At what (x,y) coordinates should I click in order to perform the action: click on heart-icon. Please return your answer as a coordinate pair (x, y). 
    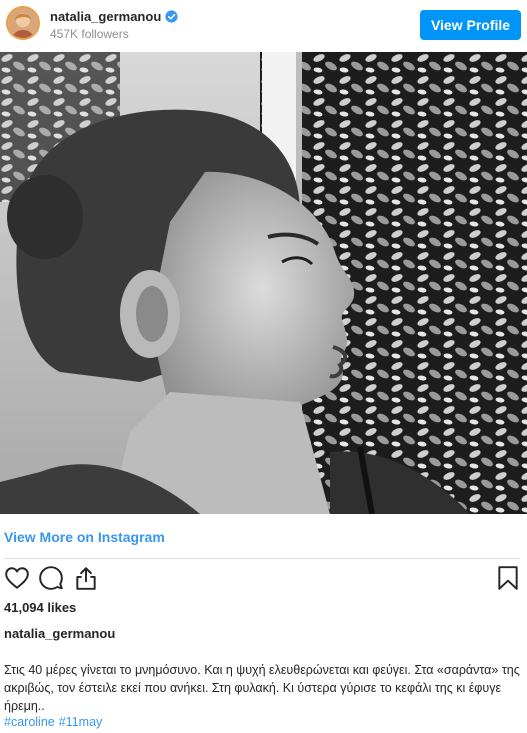
    Looking at the image, I should click on (17, 578).